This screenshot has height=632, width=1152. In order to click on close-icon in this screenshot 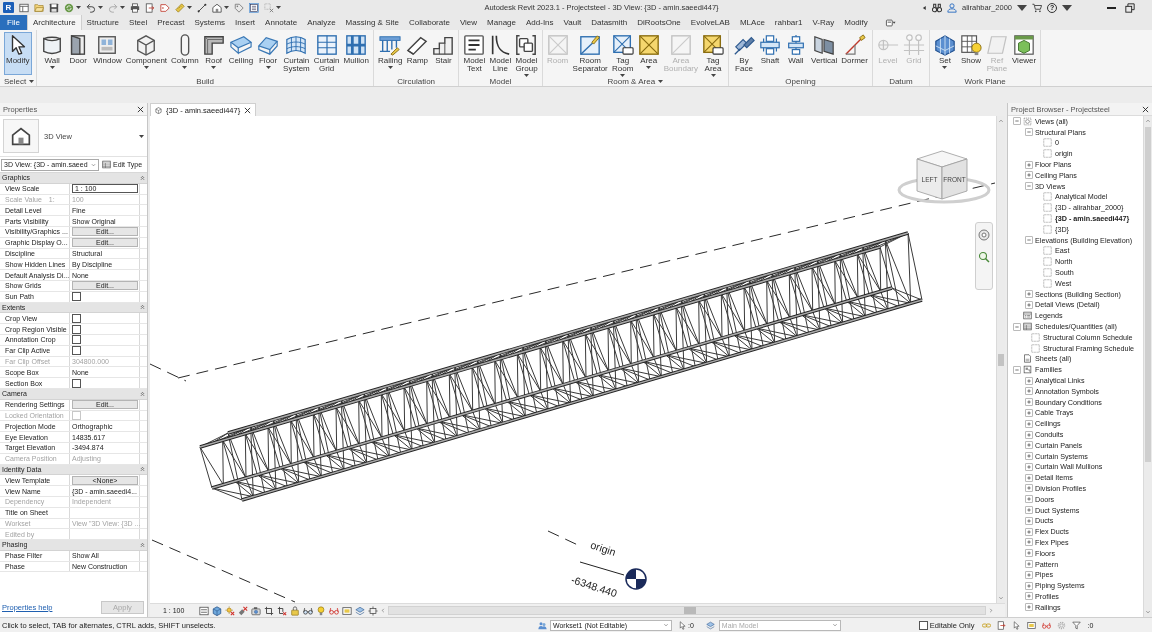, I will do `click(140, 109)`.